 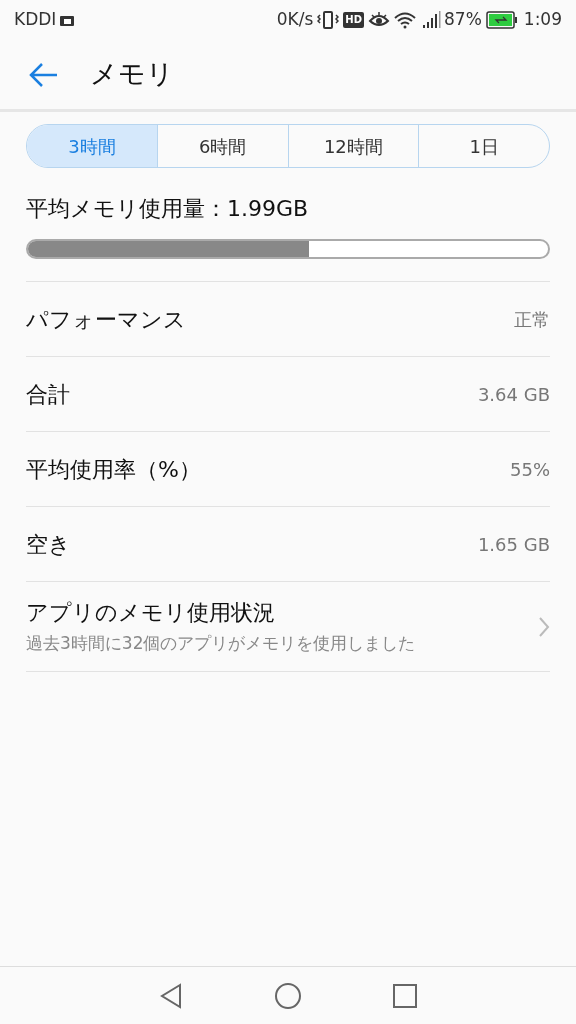 What do you see at coordinates (35, 20) in the screenshot?
I see `carrier-name: KDDI` at bounding box center [35, 20].